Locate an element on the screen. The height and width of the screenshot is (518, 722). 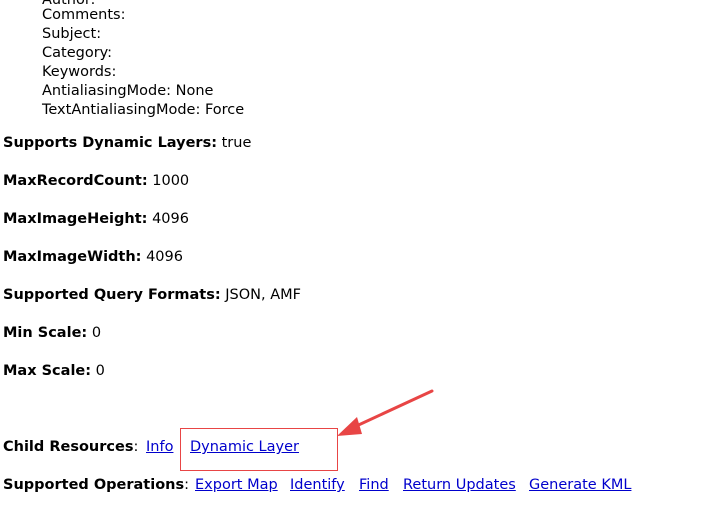
doc-text-antialiasing-mode: TextAntialiasingMode: Force is located at coordinates (143, 110).